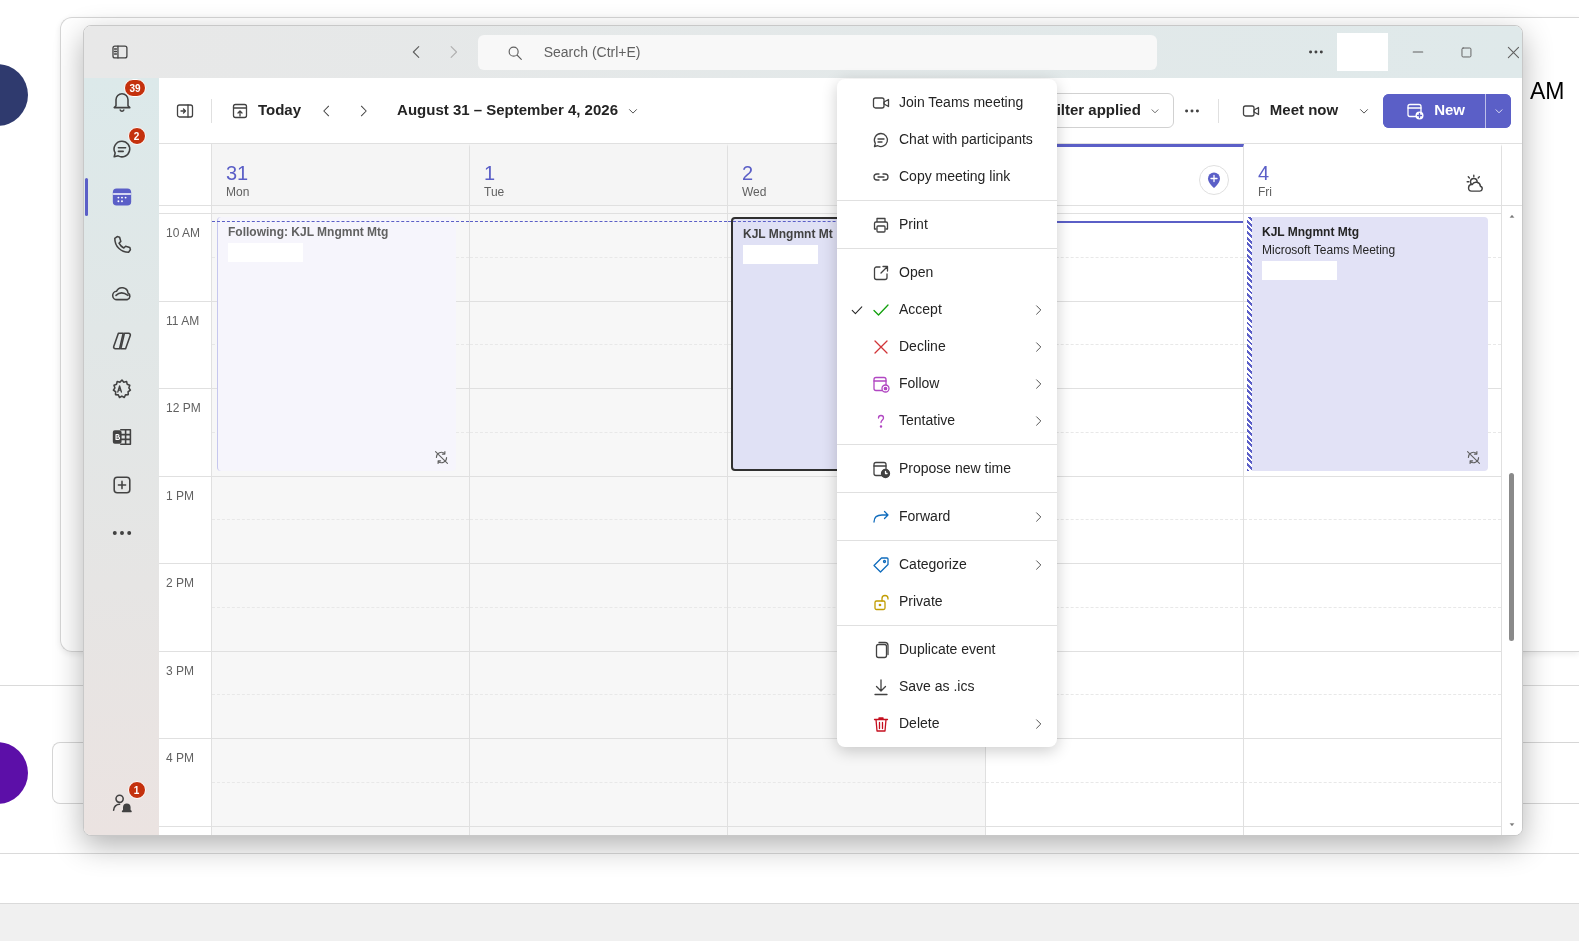  What do you see at coordinates (947, 468) in the screenshot?
I see `menu-item: Propose new time` at bounding box center [947, 468].